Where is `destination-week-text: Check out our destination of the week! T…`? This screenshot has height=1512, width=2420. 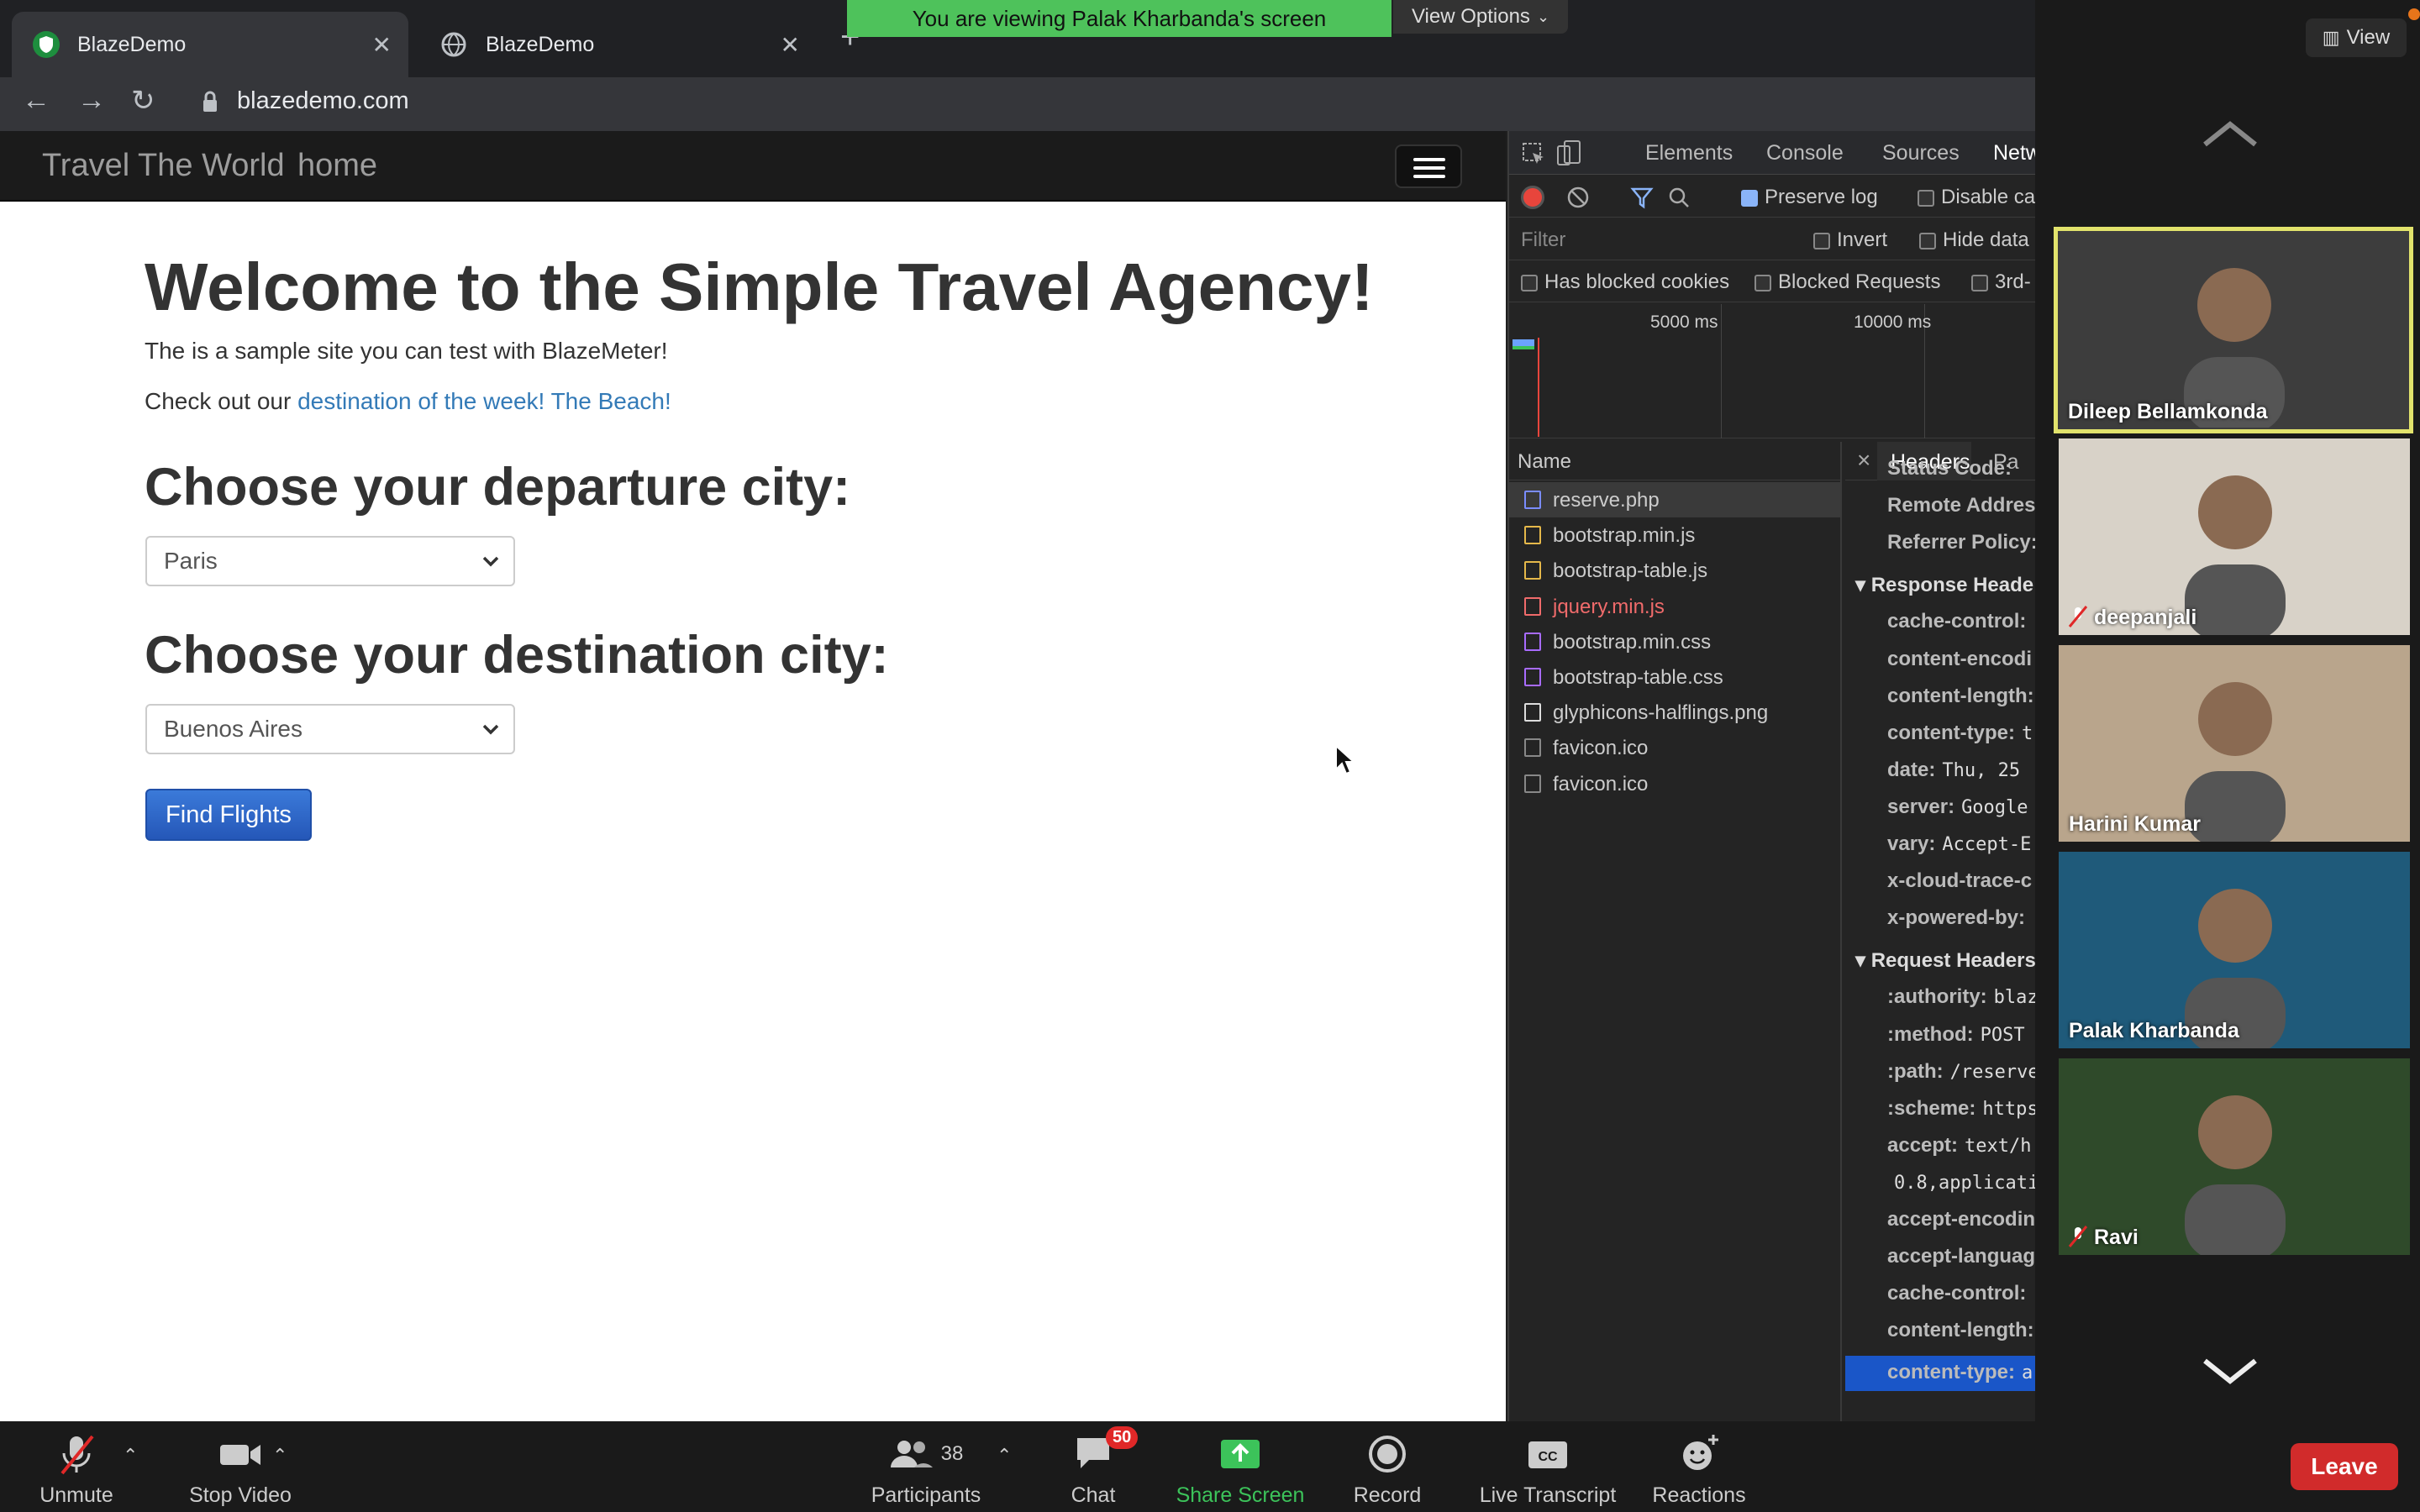
destination-week-text: Check out our destination of the week! T… is located at coordinates (408, 401).